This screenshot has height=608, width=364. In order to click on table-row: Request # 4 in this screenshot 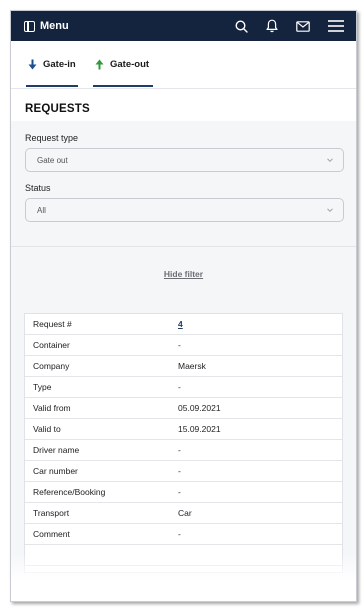, I will do `click(183, 324)`.